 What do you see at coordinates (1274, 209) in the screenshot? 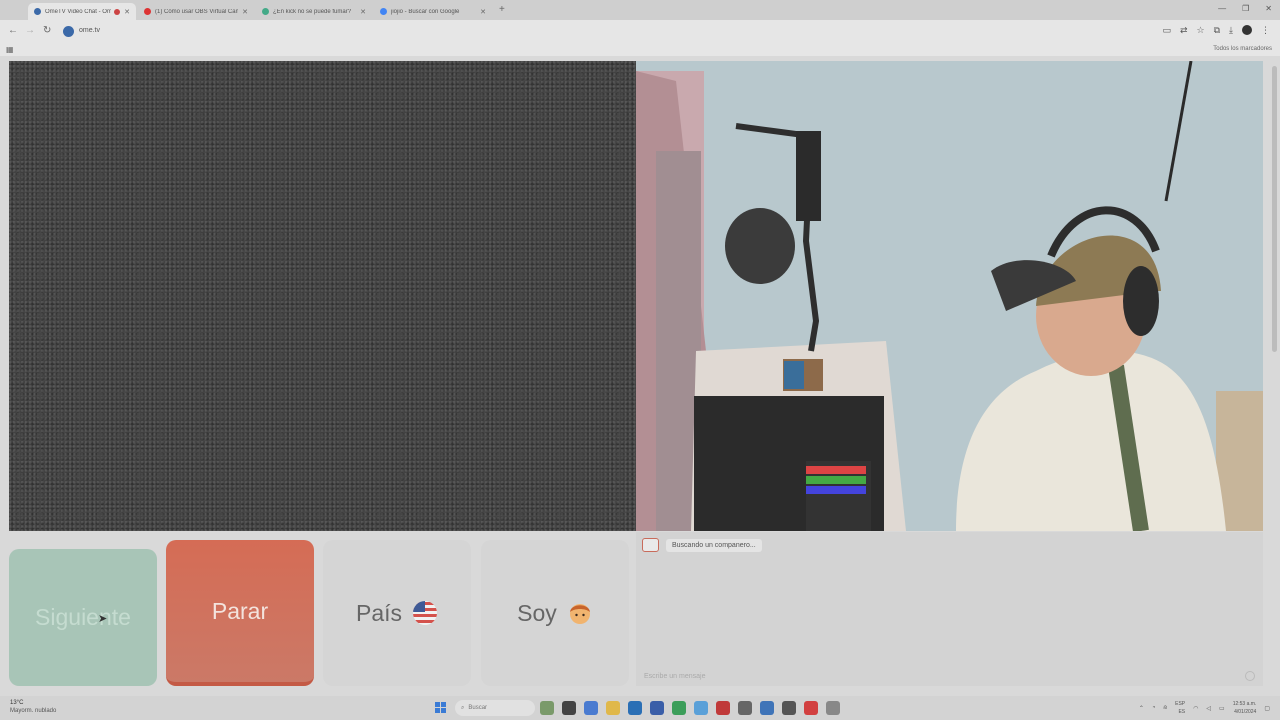
I see `scrollbar-thumb` at bounding box center [1274, 209].